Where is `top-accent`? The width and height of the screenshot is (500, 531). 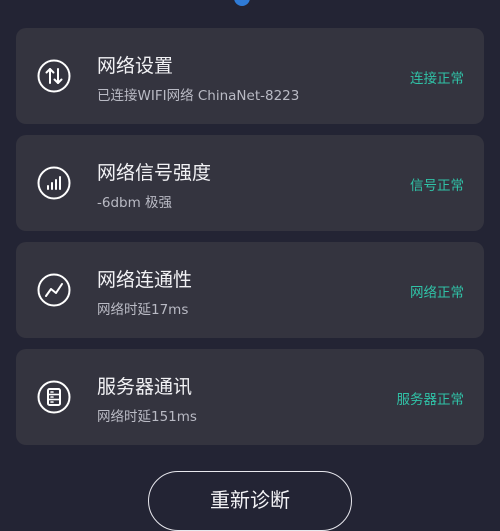
top-accent is located at coordinates (242, 3).